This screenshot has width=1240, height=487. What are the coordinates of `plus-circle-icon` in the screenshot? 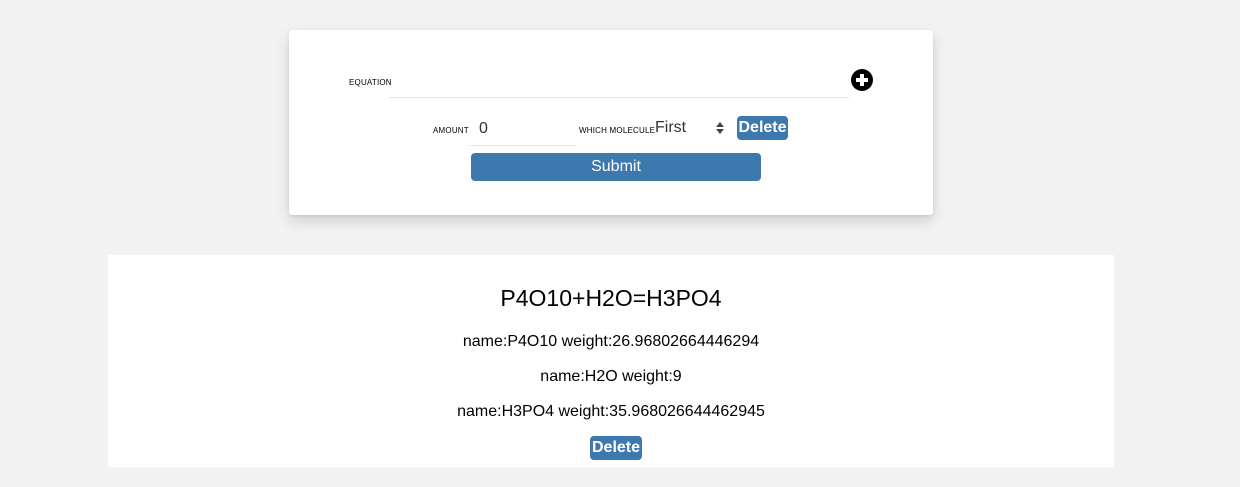 It's located at (862, 80).